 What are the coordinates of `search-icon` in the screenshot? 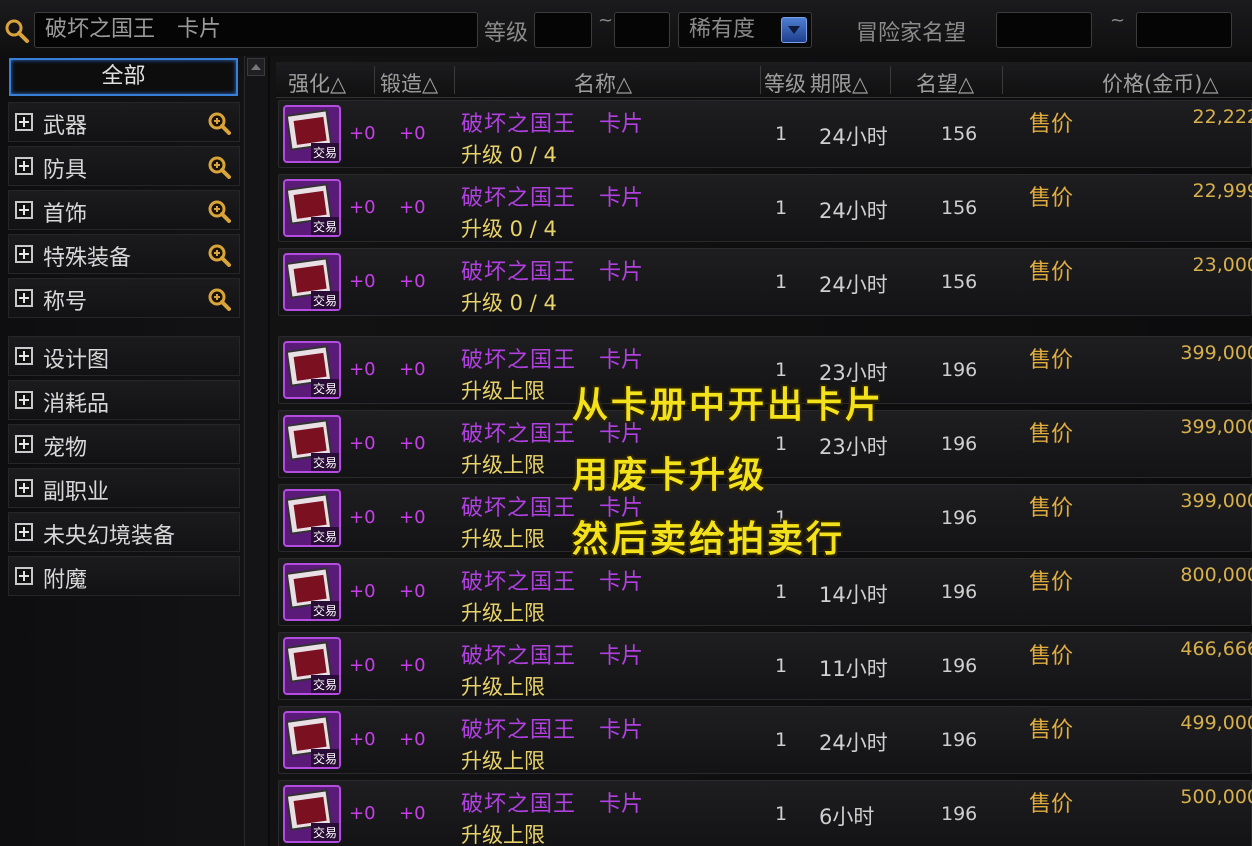 It's located at (17, 31).